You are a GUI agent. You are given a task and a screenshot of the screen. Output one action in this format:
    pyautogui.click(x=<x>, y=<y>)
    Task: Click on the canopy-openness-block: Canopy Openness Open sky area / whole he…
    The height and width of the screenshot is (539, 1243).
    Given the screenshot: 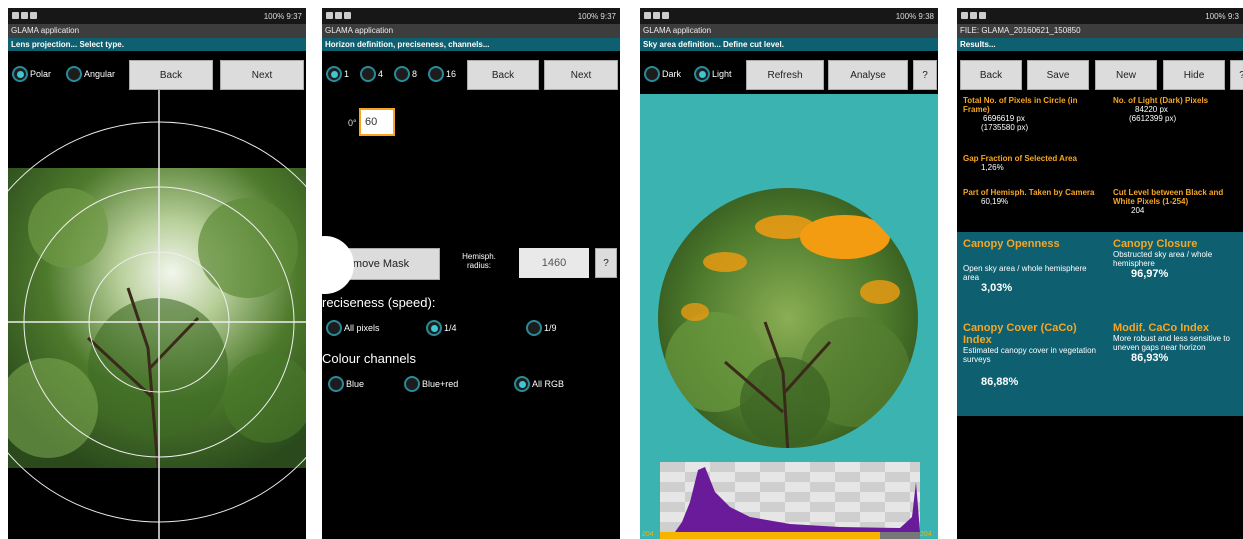 What is the action you would take?
    pyautogui.click(x=1030, y=266)
    